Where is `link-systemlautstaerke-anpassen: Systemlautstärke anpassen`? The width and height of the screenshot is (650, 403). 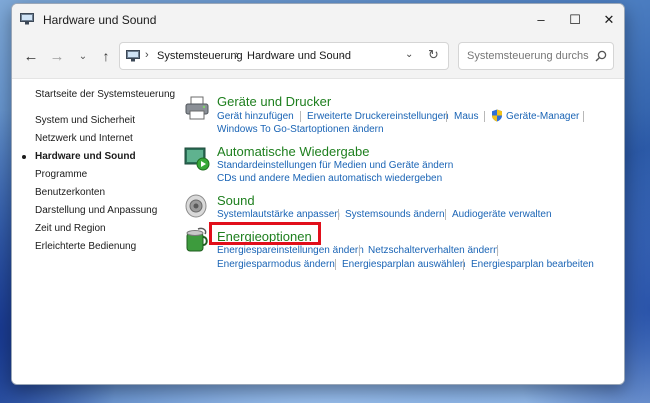
link-systemlautstaerke-anpassen: Systemlautstärke anpassen is located at coordinates (278, 214).